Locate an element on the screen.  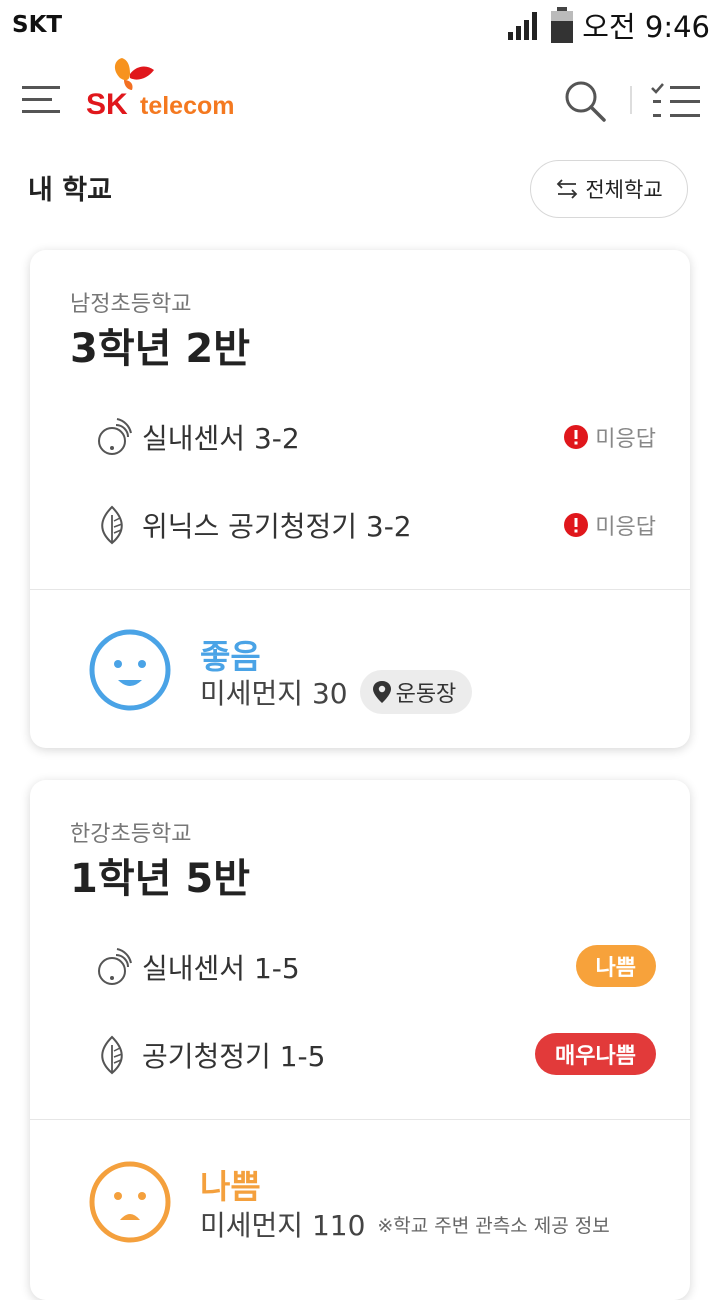
location-chip: 운동장 is located at coordinates (416, 692).